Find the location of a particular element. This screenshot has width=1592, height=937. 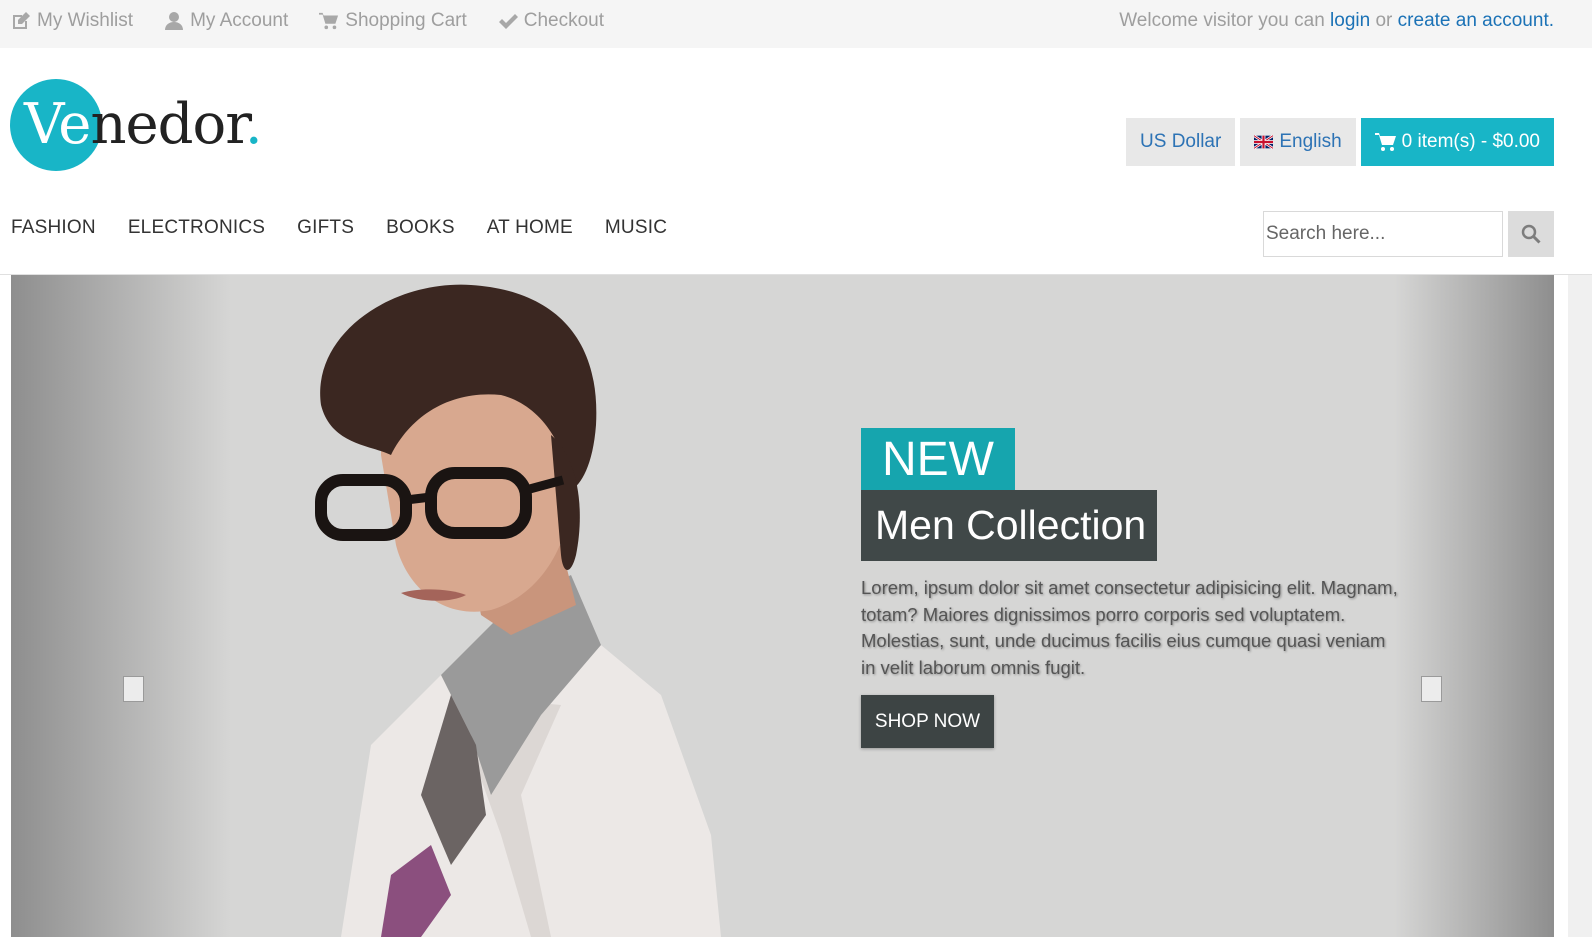

checkout-link: Checkout is located at coordinates (551, 21).